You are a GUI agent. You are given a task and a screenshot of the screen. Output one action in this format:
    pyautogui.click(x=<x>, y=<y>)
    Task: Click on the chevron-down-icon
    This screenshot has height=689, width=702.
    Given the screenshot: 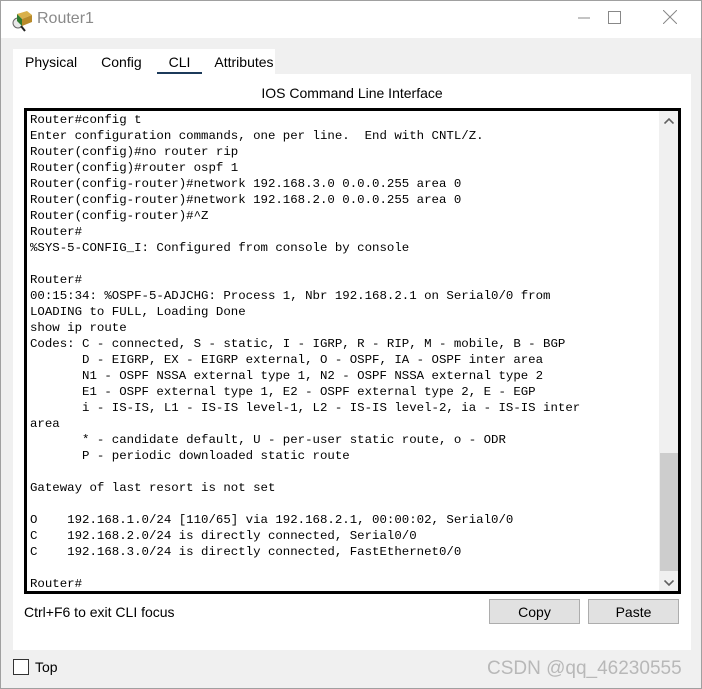 What is the action you would take?
    pyautogui.click(x=668, y=582)
    